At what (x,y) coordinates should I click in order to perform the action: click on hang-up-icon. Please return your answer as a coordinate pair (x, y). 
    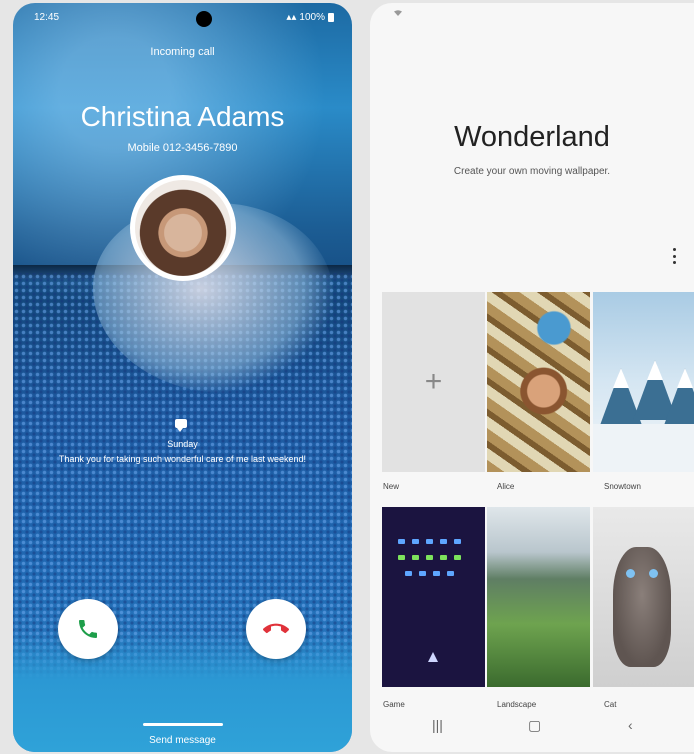
    Looking at the image, I should click on (276, 628).